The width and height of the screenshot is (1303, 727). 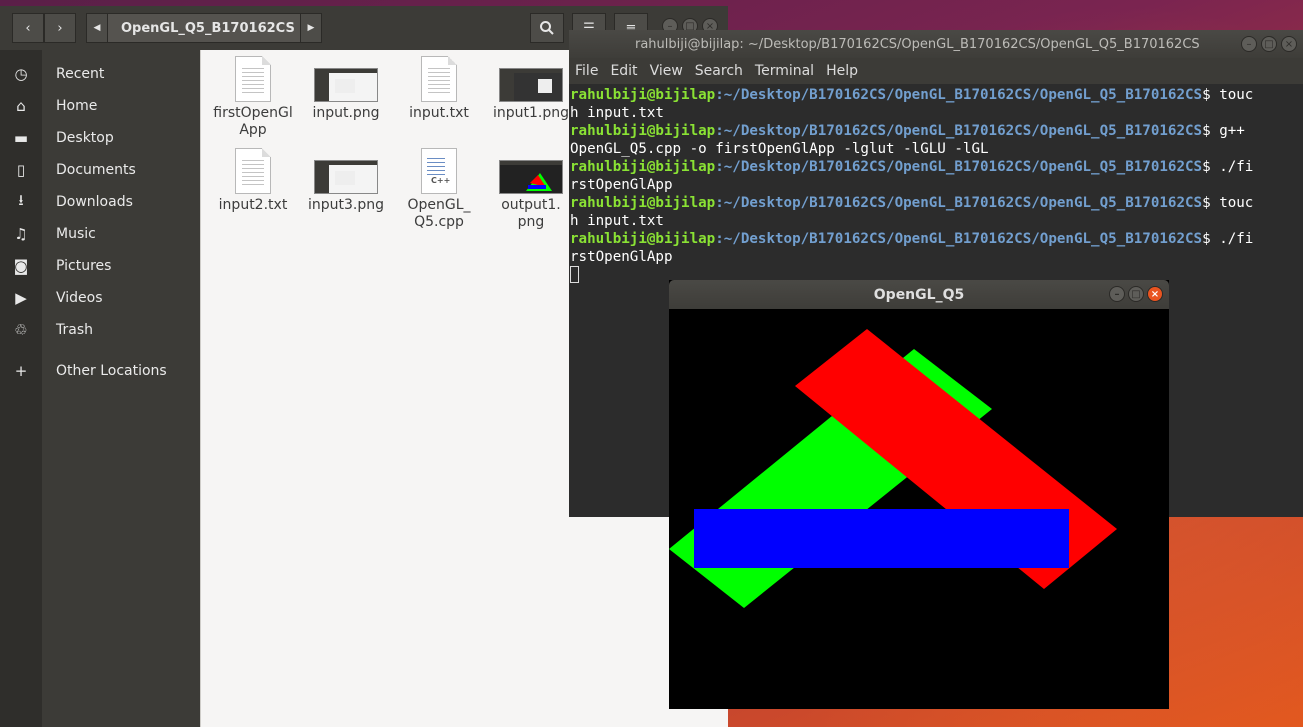 I want to click on sidebar-item-home: ⌂ Home, so click(x=100, y=106).